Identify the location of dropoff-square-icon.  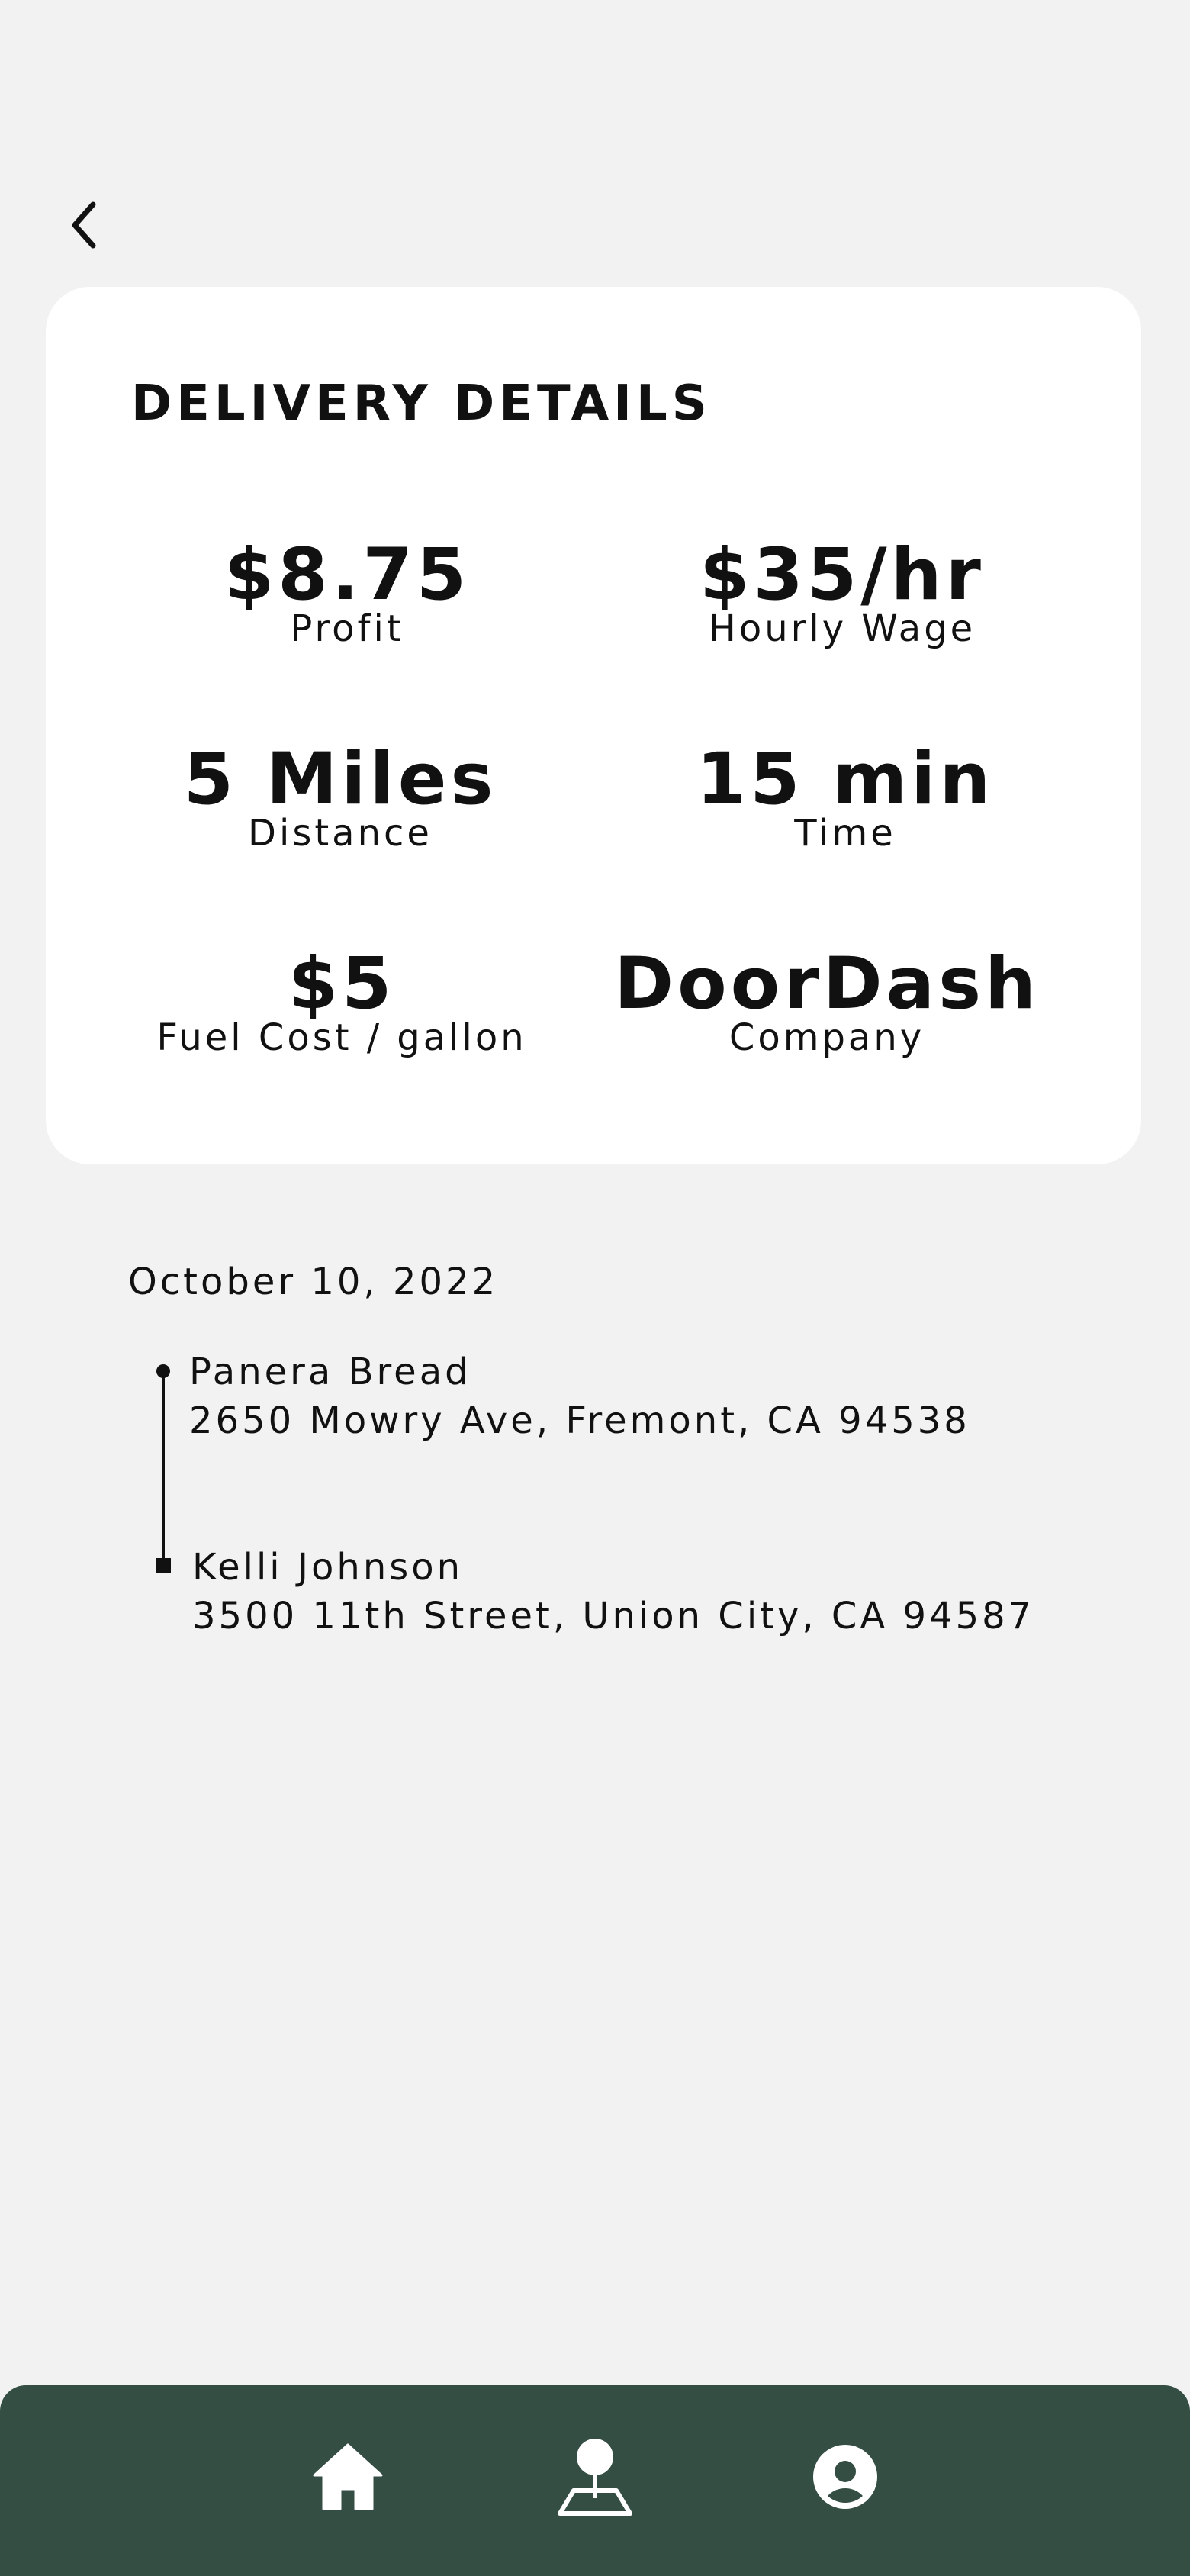
(163, 1565).